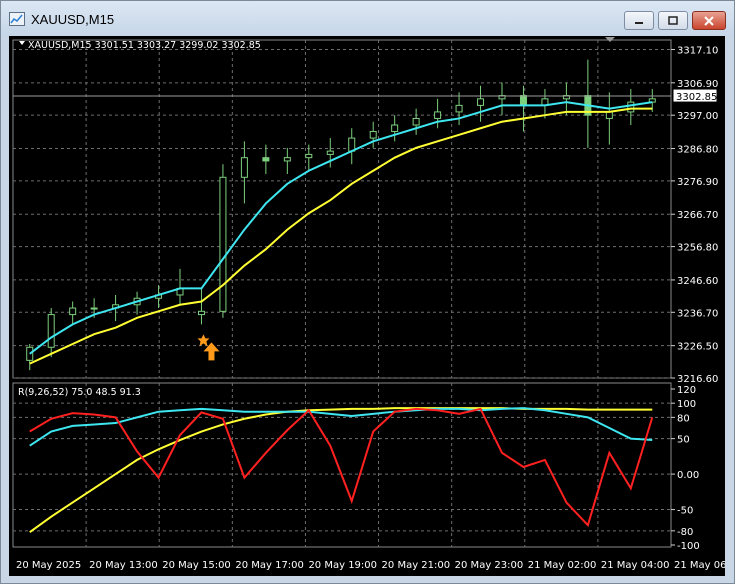  I want to click on indicator-cyan-line, so click(341, 427).